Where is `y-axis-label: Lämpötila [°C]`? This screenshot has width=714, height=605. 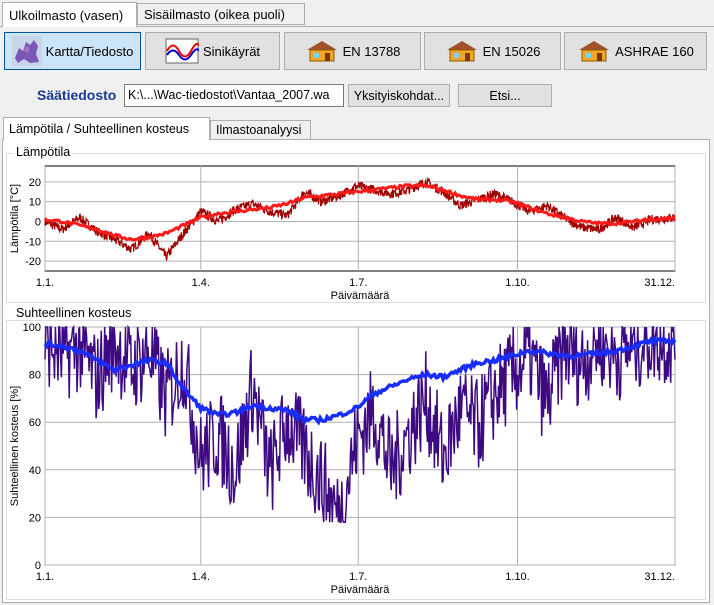 y-axis-label: Lämpötila [°C] is located at coordinates (15, 218).